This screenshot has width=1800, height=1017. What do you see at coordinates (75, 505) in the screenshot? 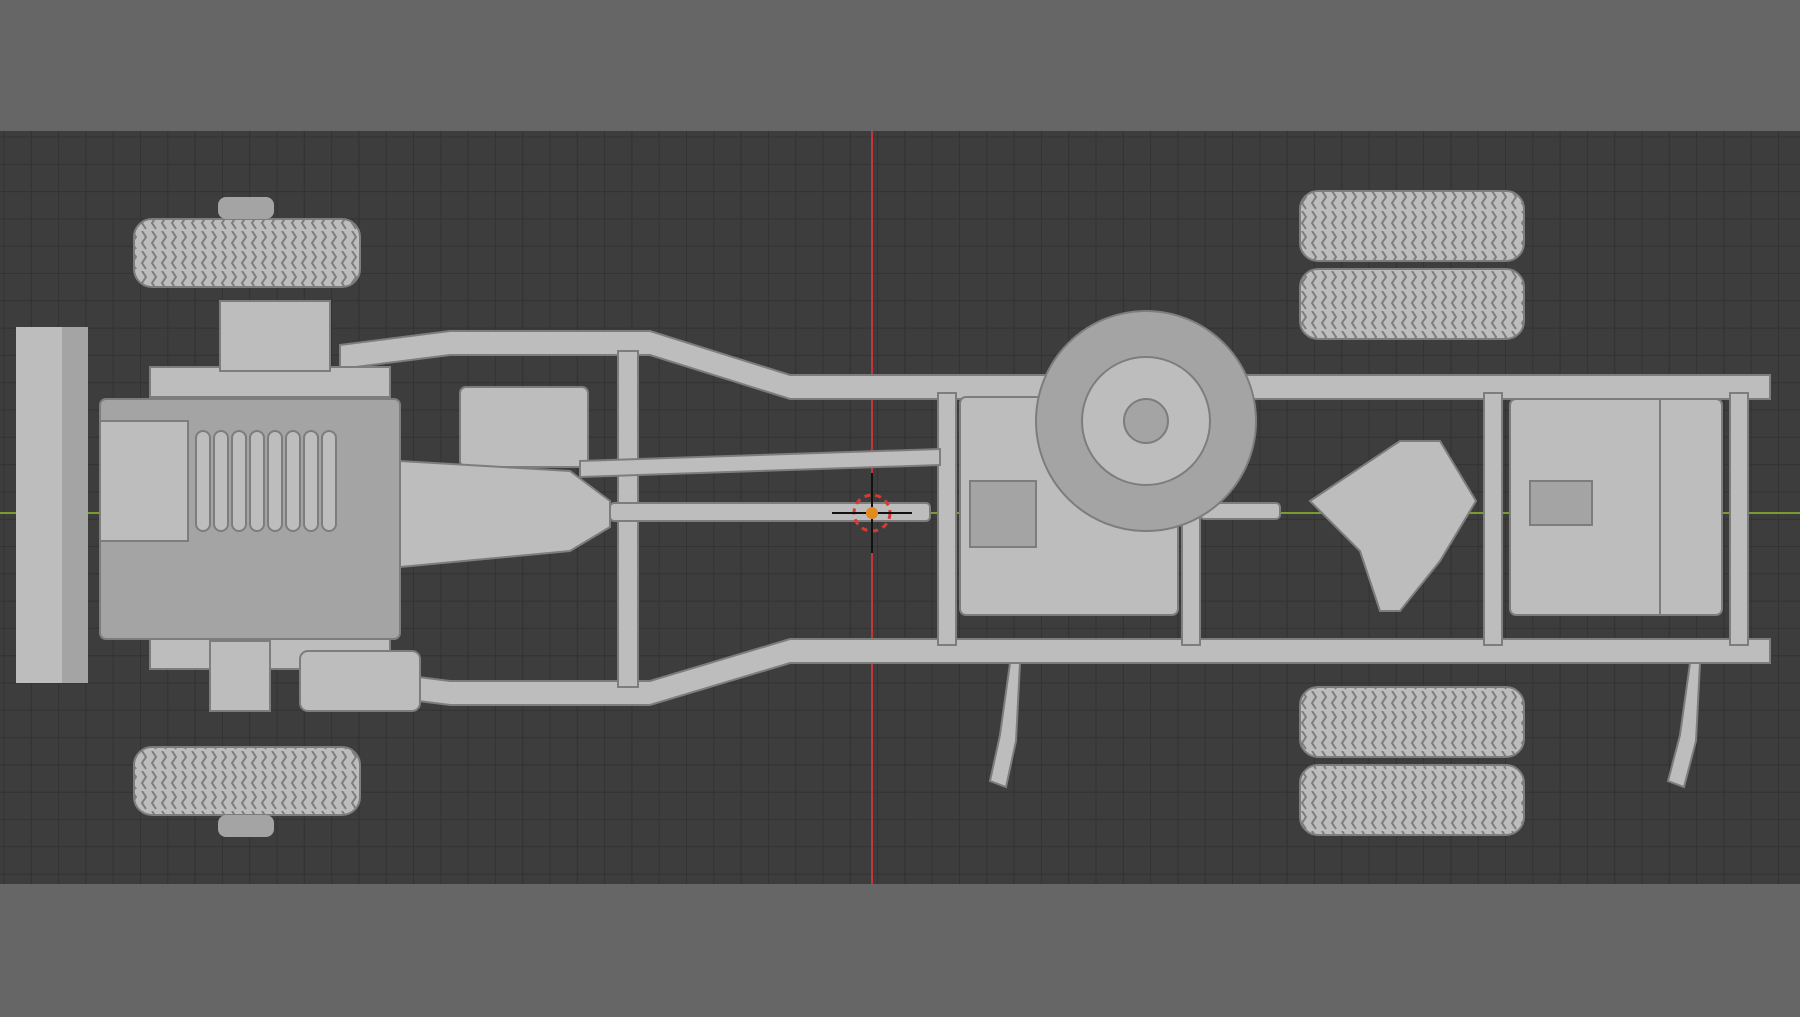
I see `front-bumper-side` at bounding box center [75, 505].